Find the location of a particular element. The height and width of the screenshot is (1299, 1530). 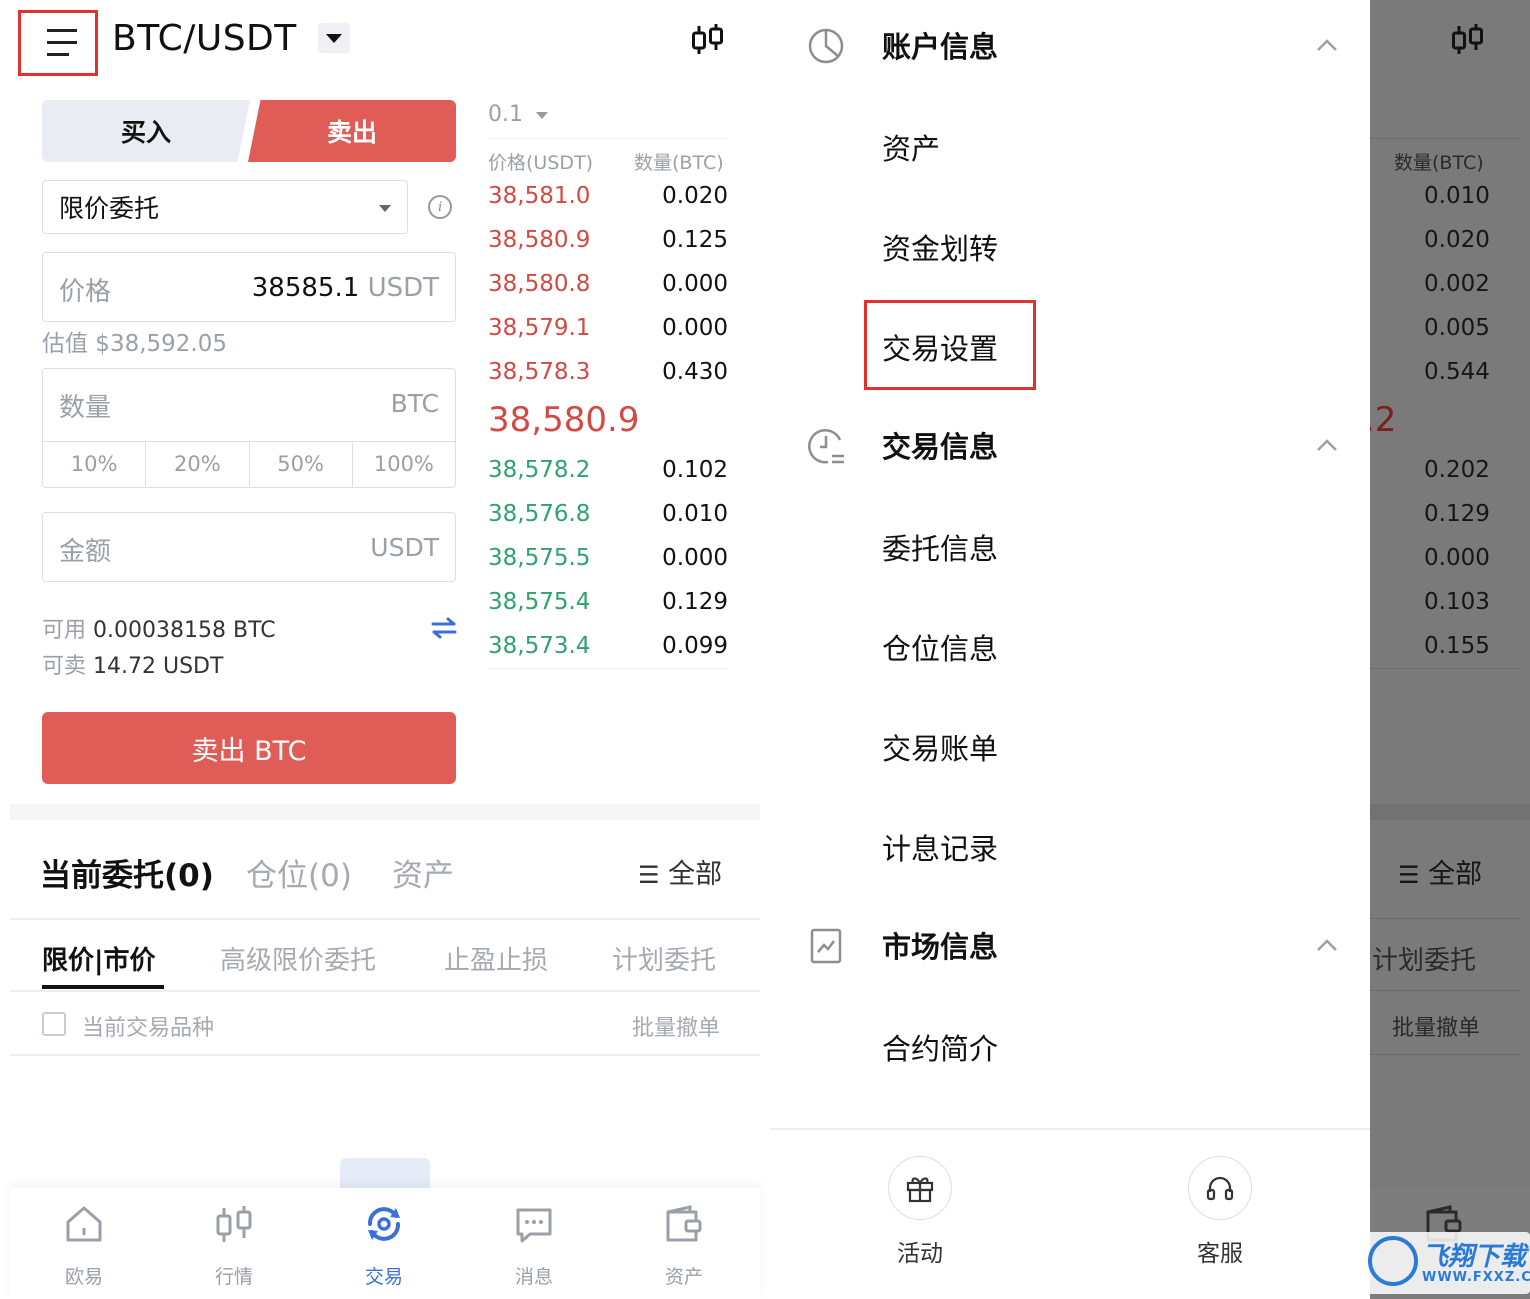

support-label: 客服 is located at coordinates (1220, 1254).